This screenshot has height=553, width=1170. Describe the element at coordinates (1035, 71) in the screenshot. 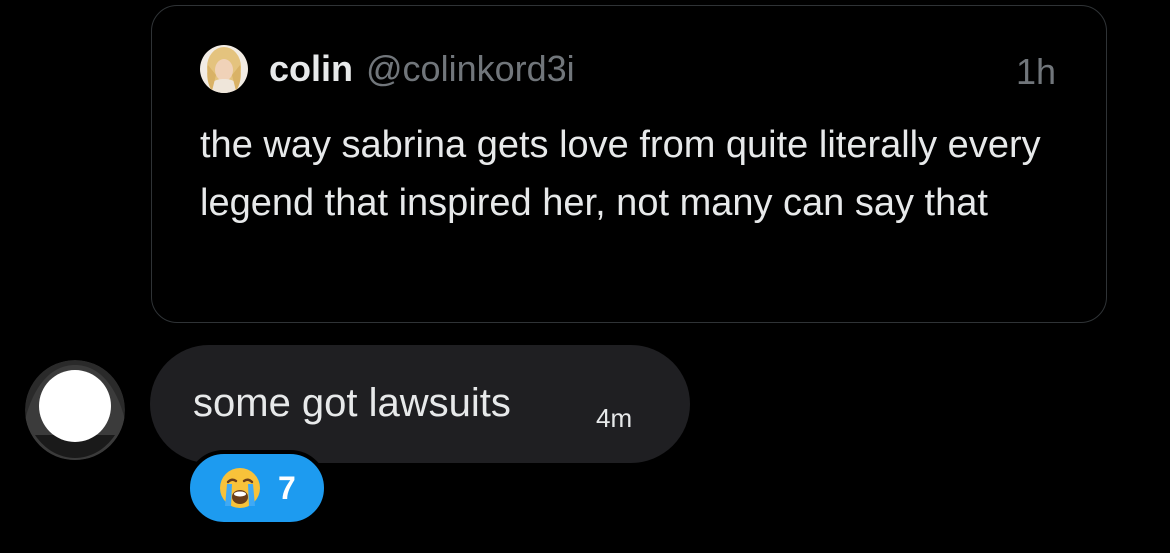

I see `quoted-post-timestamp: 1h` at that location.